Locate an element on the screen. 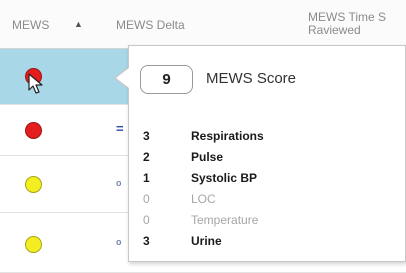 This screenshot has height=273, width=406. score-item-label: Urine is located at coordinates (206, 241).